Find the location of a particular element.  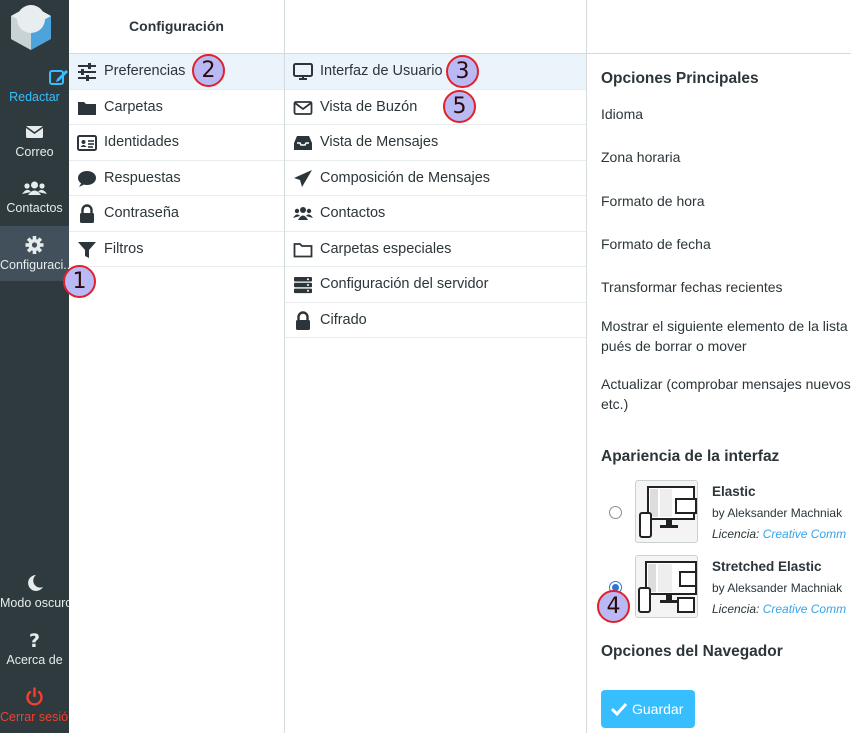

section-label: Preferencias is located at coordinates (145, 71).